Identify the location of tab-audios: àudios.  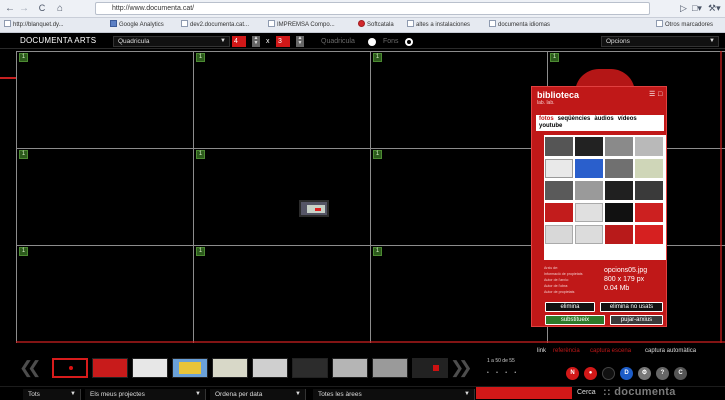
(603, 119).